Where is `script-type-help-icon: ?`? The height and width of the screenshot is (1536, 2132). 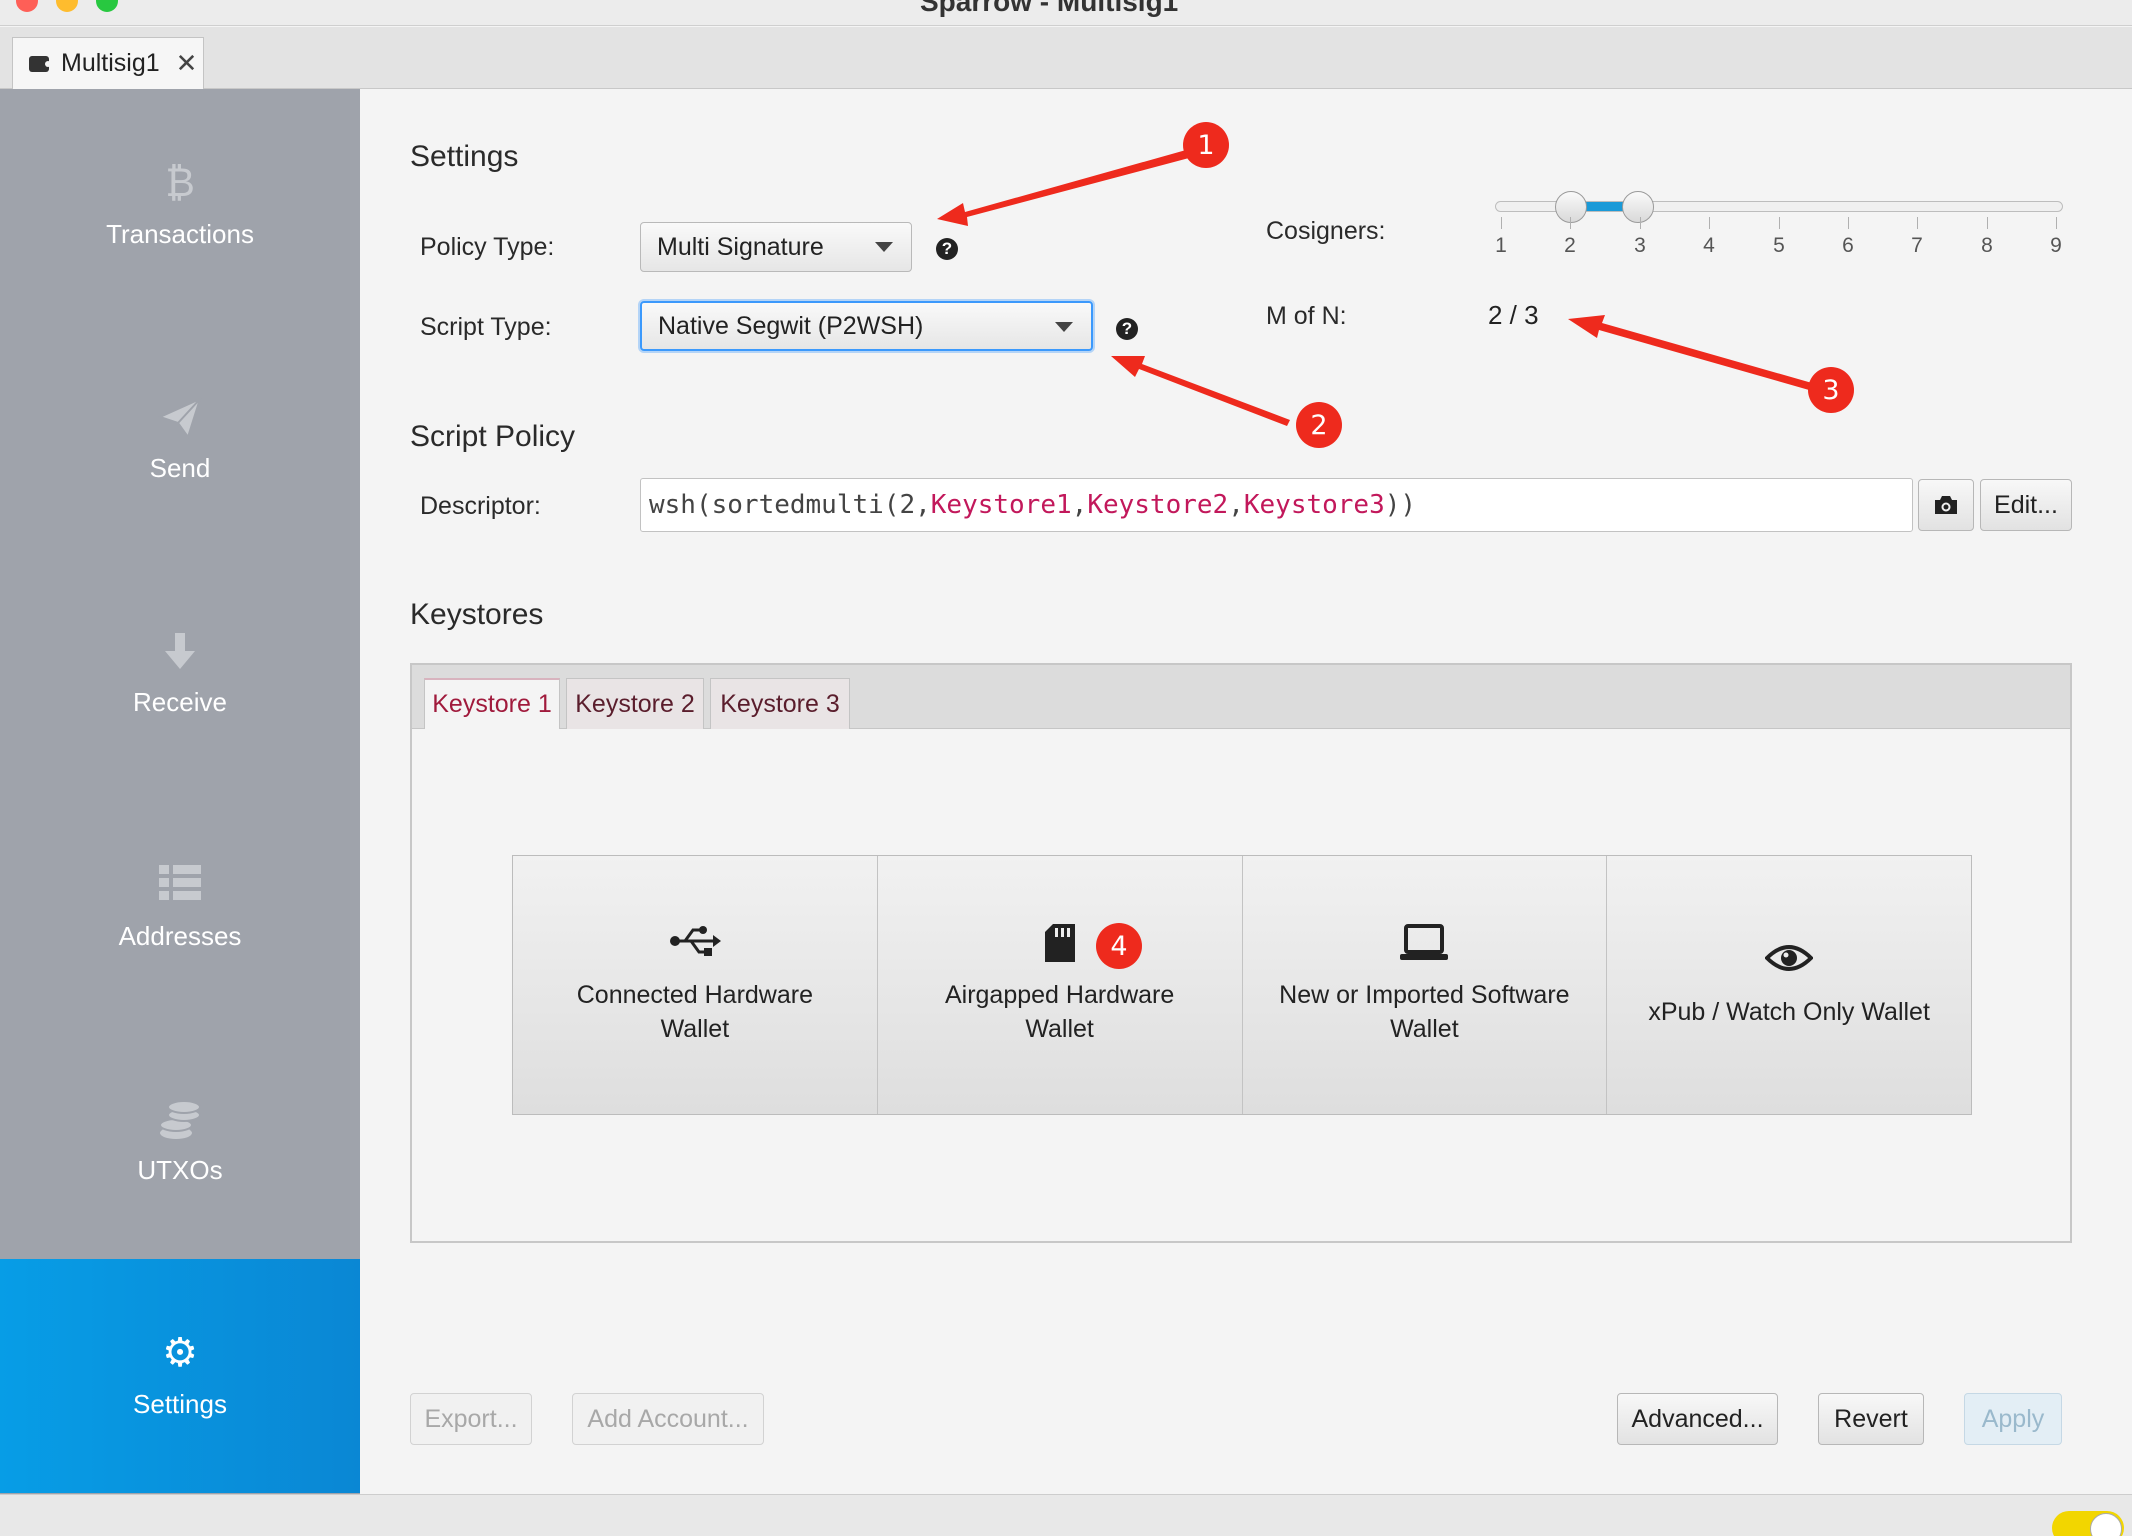
script-type-help-icon: ? is located at coordinates (1127, 329).